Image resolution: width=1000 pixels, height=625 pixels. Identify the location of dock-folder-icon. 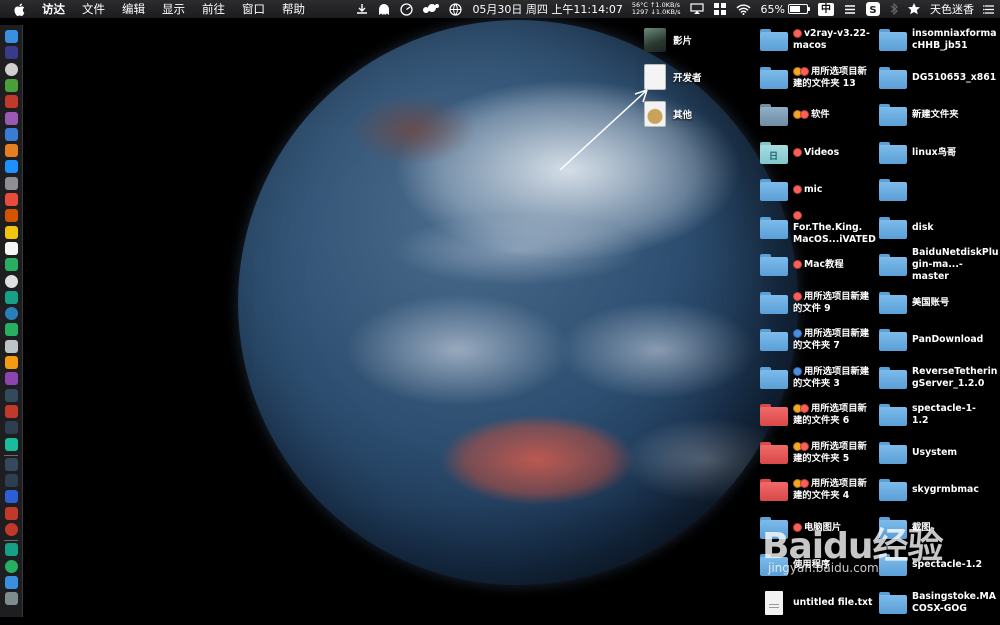
(11, 582).